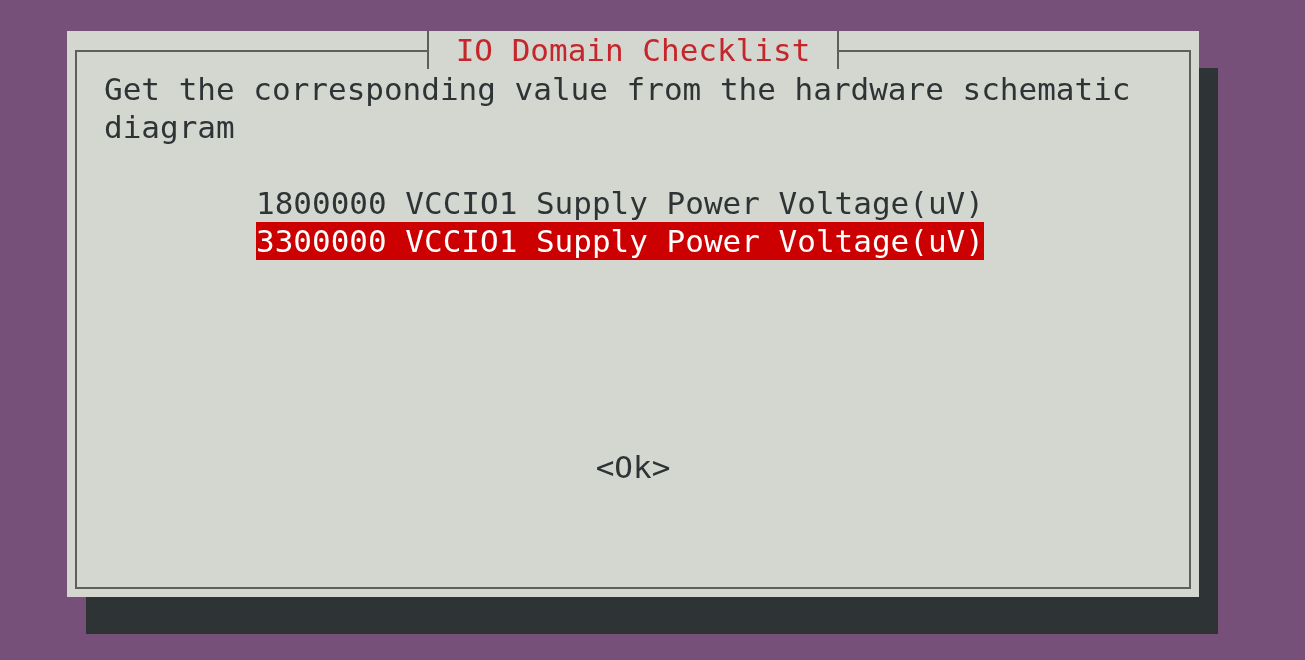  What do you see at coordinates (633, 467) in the screenshot?
I see `ok-button: <Ok>` at bounding box center [633, 467].